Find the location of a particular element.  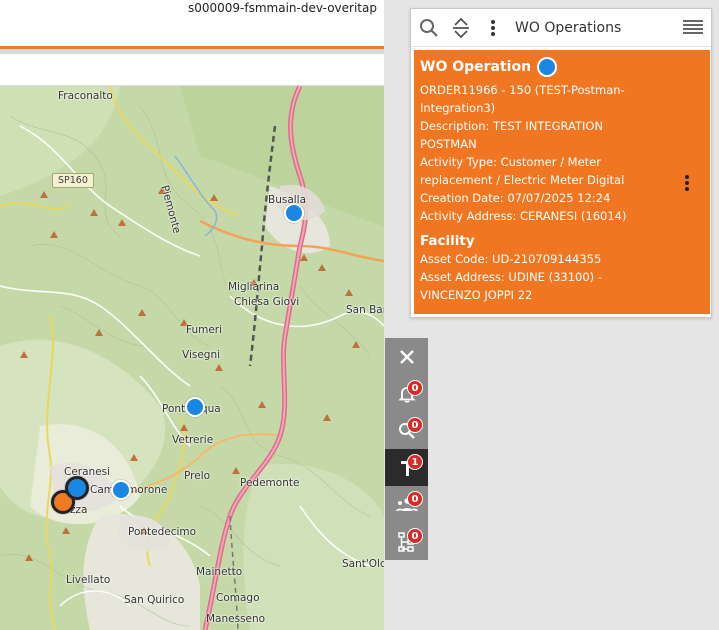

work-orders-badge: 1 is located at coordinates (415, 462).